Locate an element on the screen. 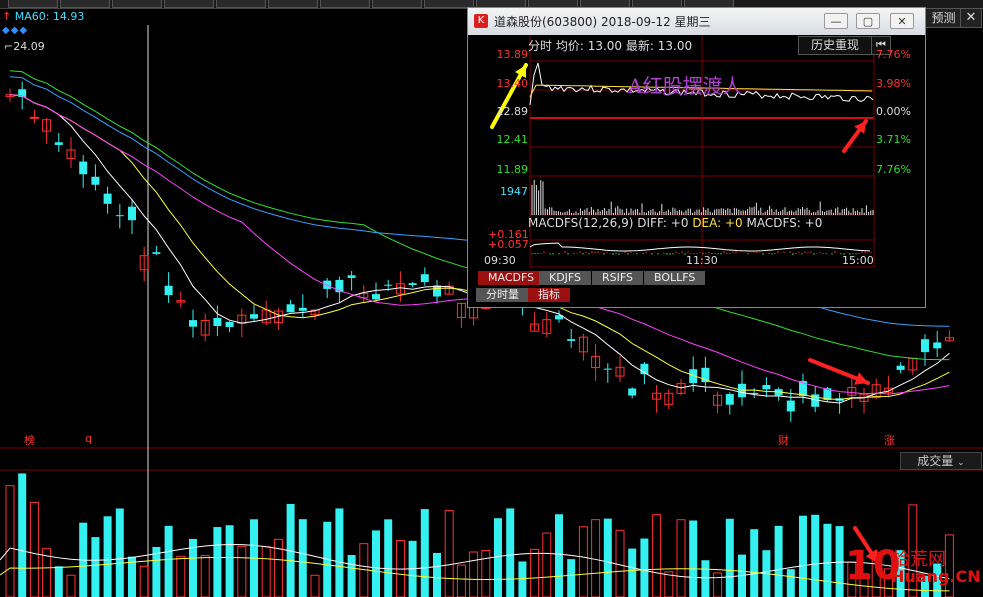 The image size is (983, 597). tab-indicator: 指标 is located at coordinates (549, 295).